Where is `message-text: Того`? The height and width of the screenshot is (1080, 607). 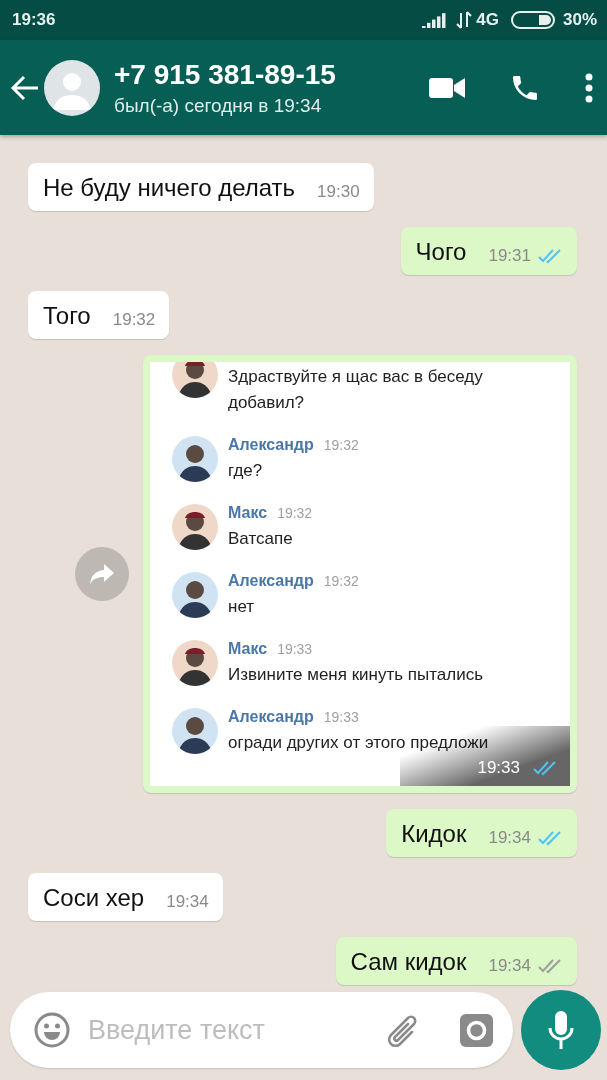
message-text: Того is located at coordinates (67, 316).